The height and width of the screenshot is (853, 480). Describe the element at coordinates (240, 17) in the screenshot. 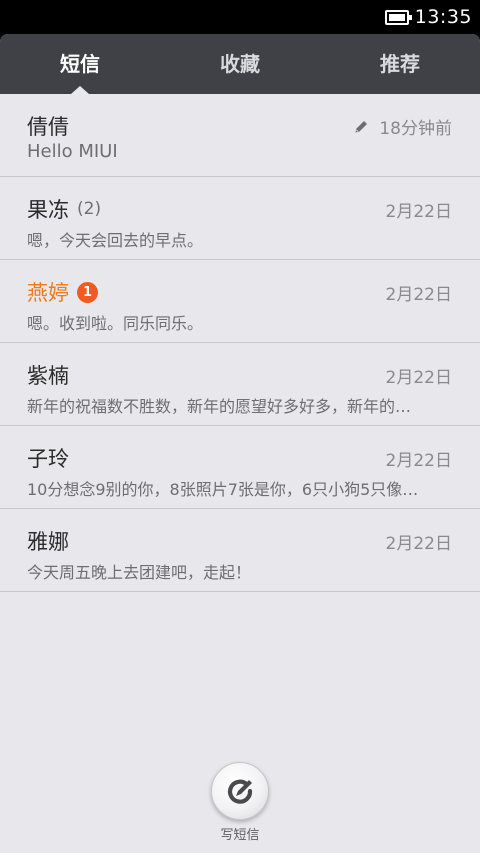

I see `status-bar: 13:35` at that location.